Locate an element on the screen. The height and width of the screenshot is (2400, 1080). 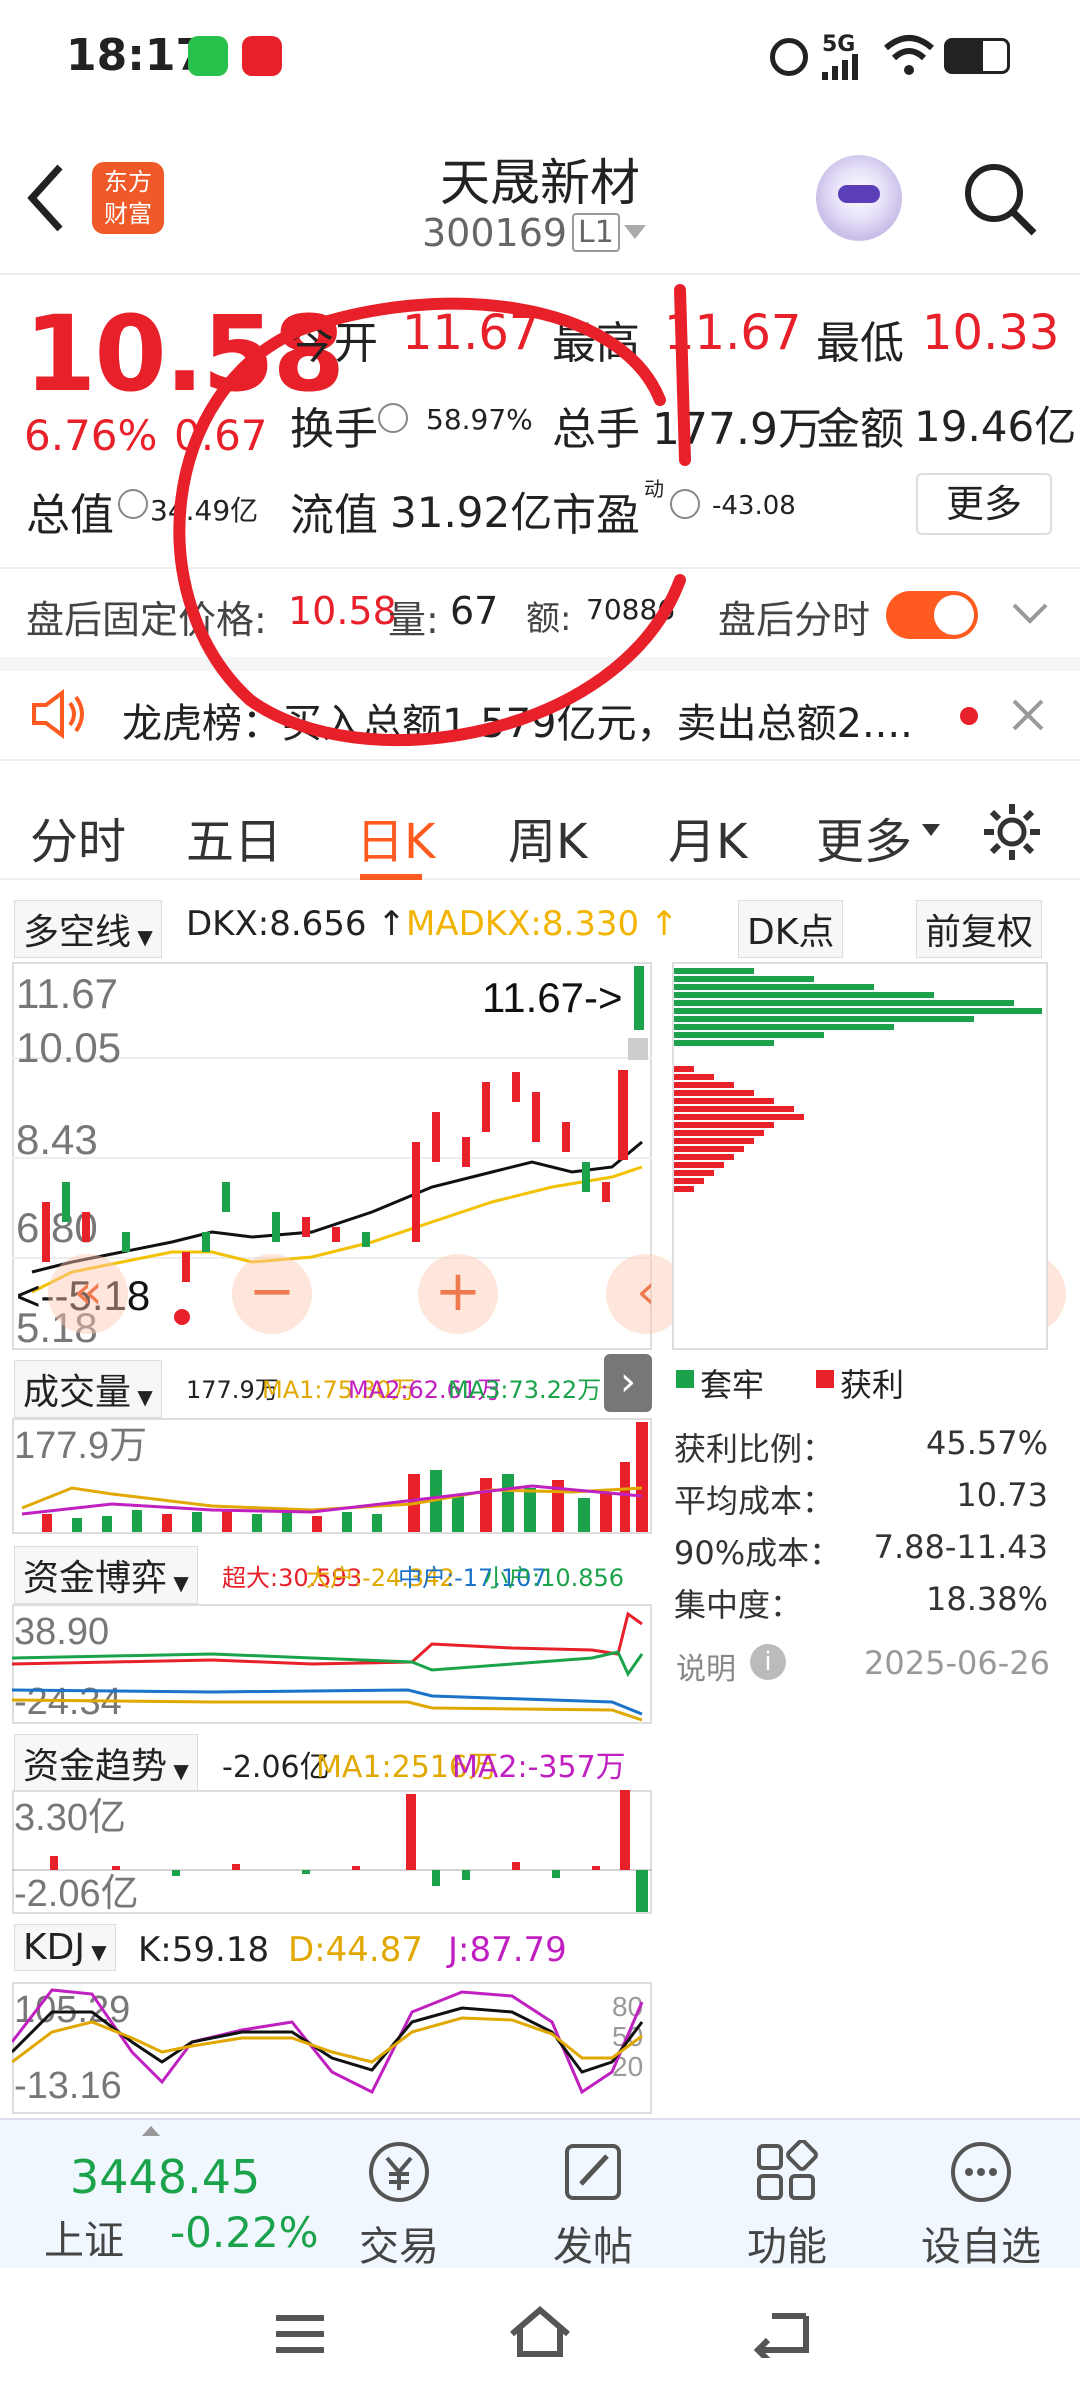
kdj-j: J:87.79 is located at coordinates (507, 1950).